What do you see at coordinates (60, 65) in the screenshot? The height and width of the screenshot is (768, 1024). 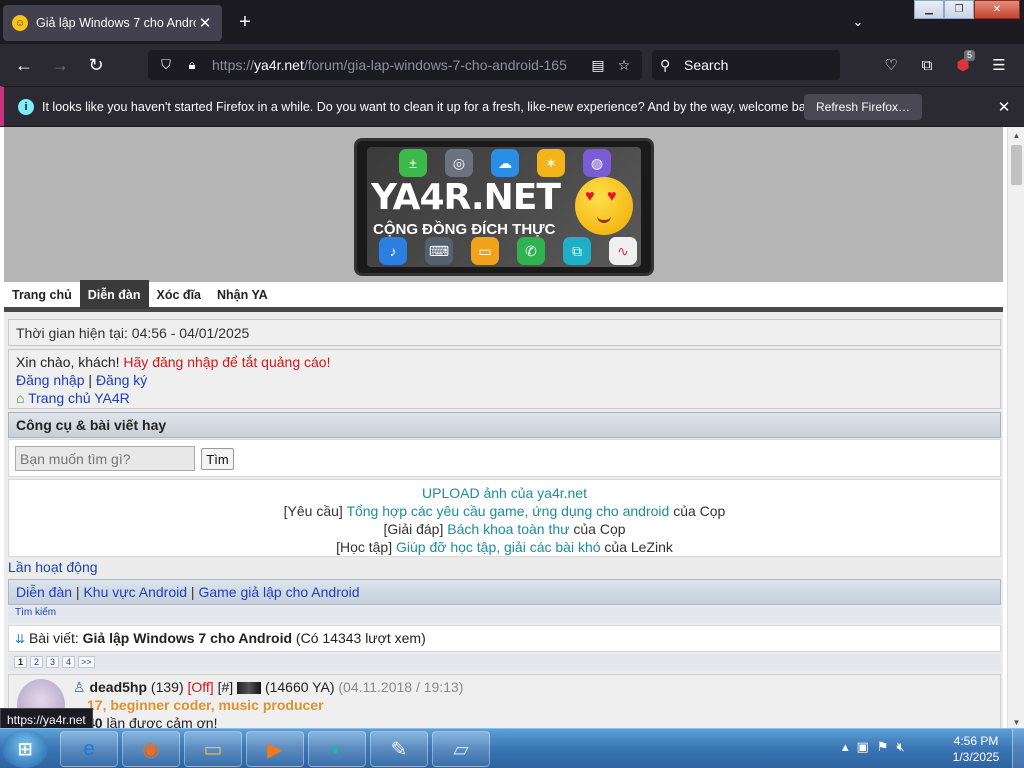 I see `forward-icon: →` at bounding box center [60, 65].